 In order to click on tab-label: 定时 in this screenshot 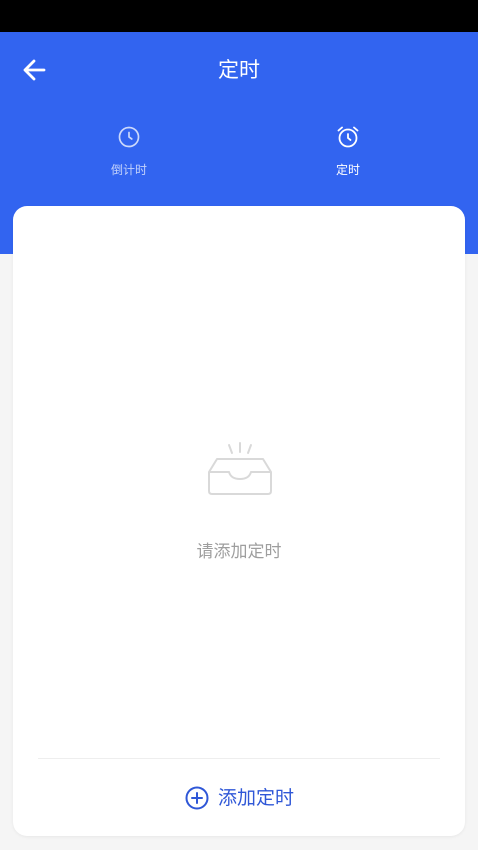, I will do `click(347, 170)`.